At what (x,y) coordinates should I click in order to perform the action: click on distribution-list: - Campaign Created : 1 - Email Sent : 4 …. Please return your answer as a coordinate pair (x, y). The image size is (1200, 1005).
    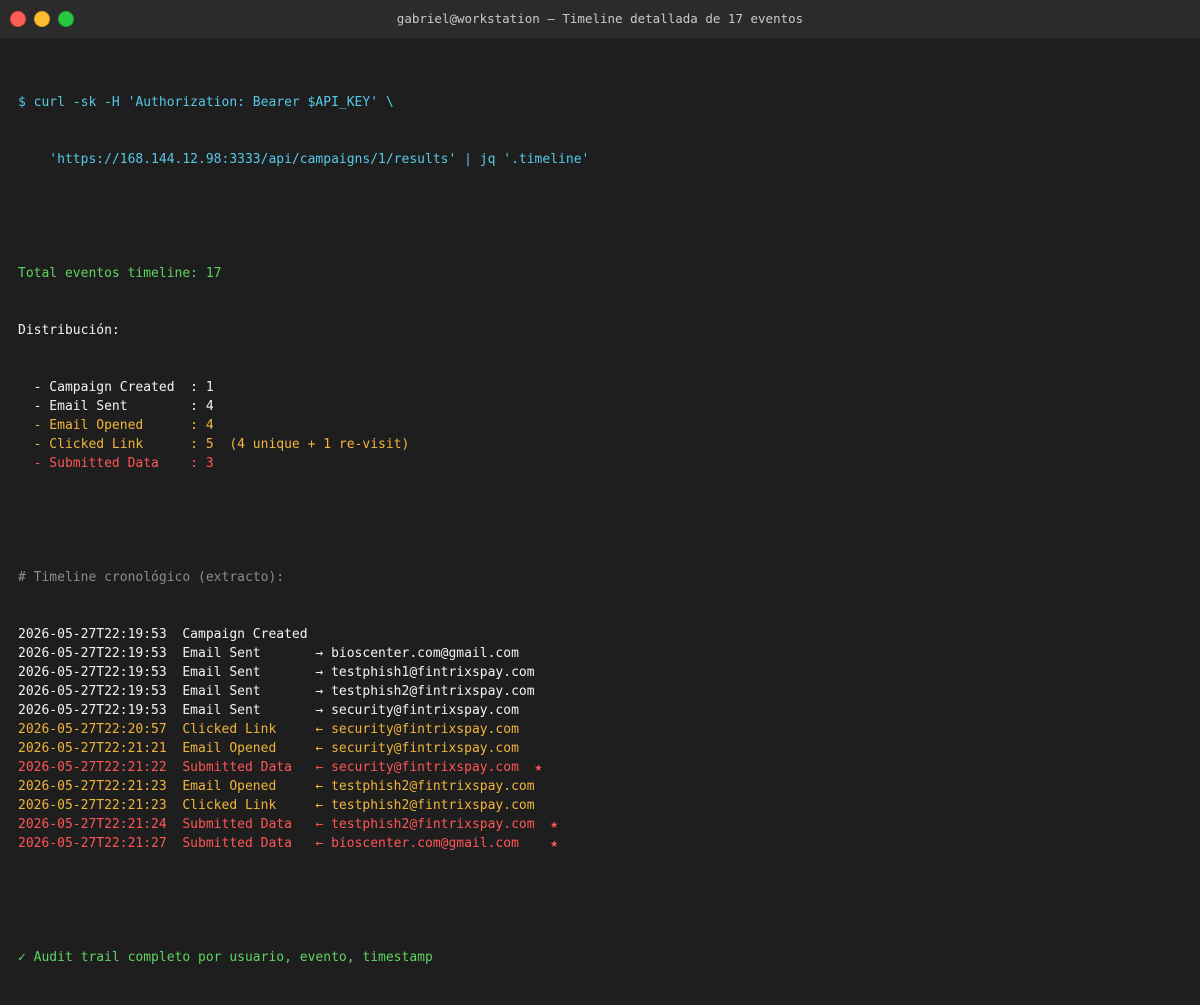
    Looking at the image, I should click on (600, 425).